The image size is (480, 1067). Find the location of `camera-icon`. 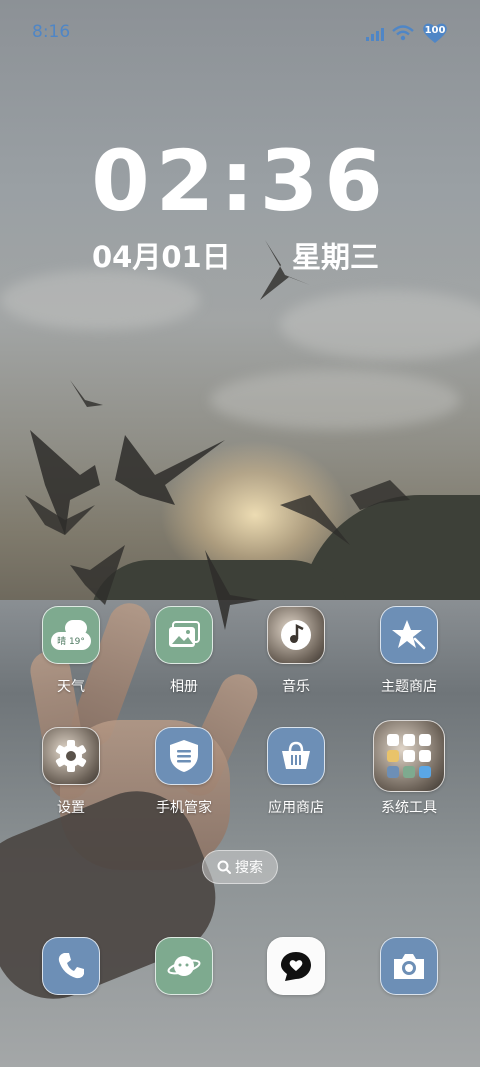

camera-icon is located at coordinates (409, 966).